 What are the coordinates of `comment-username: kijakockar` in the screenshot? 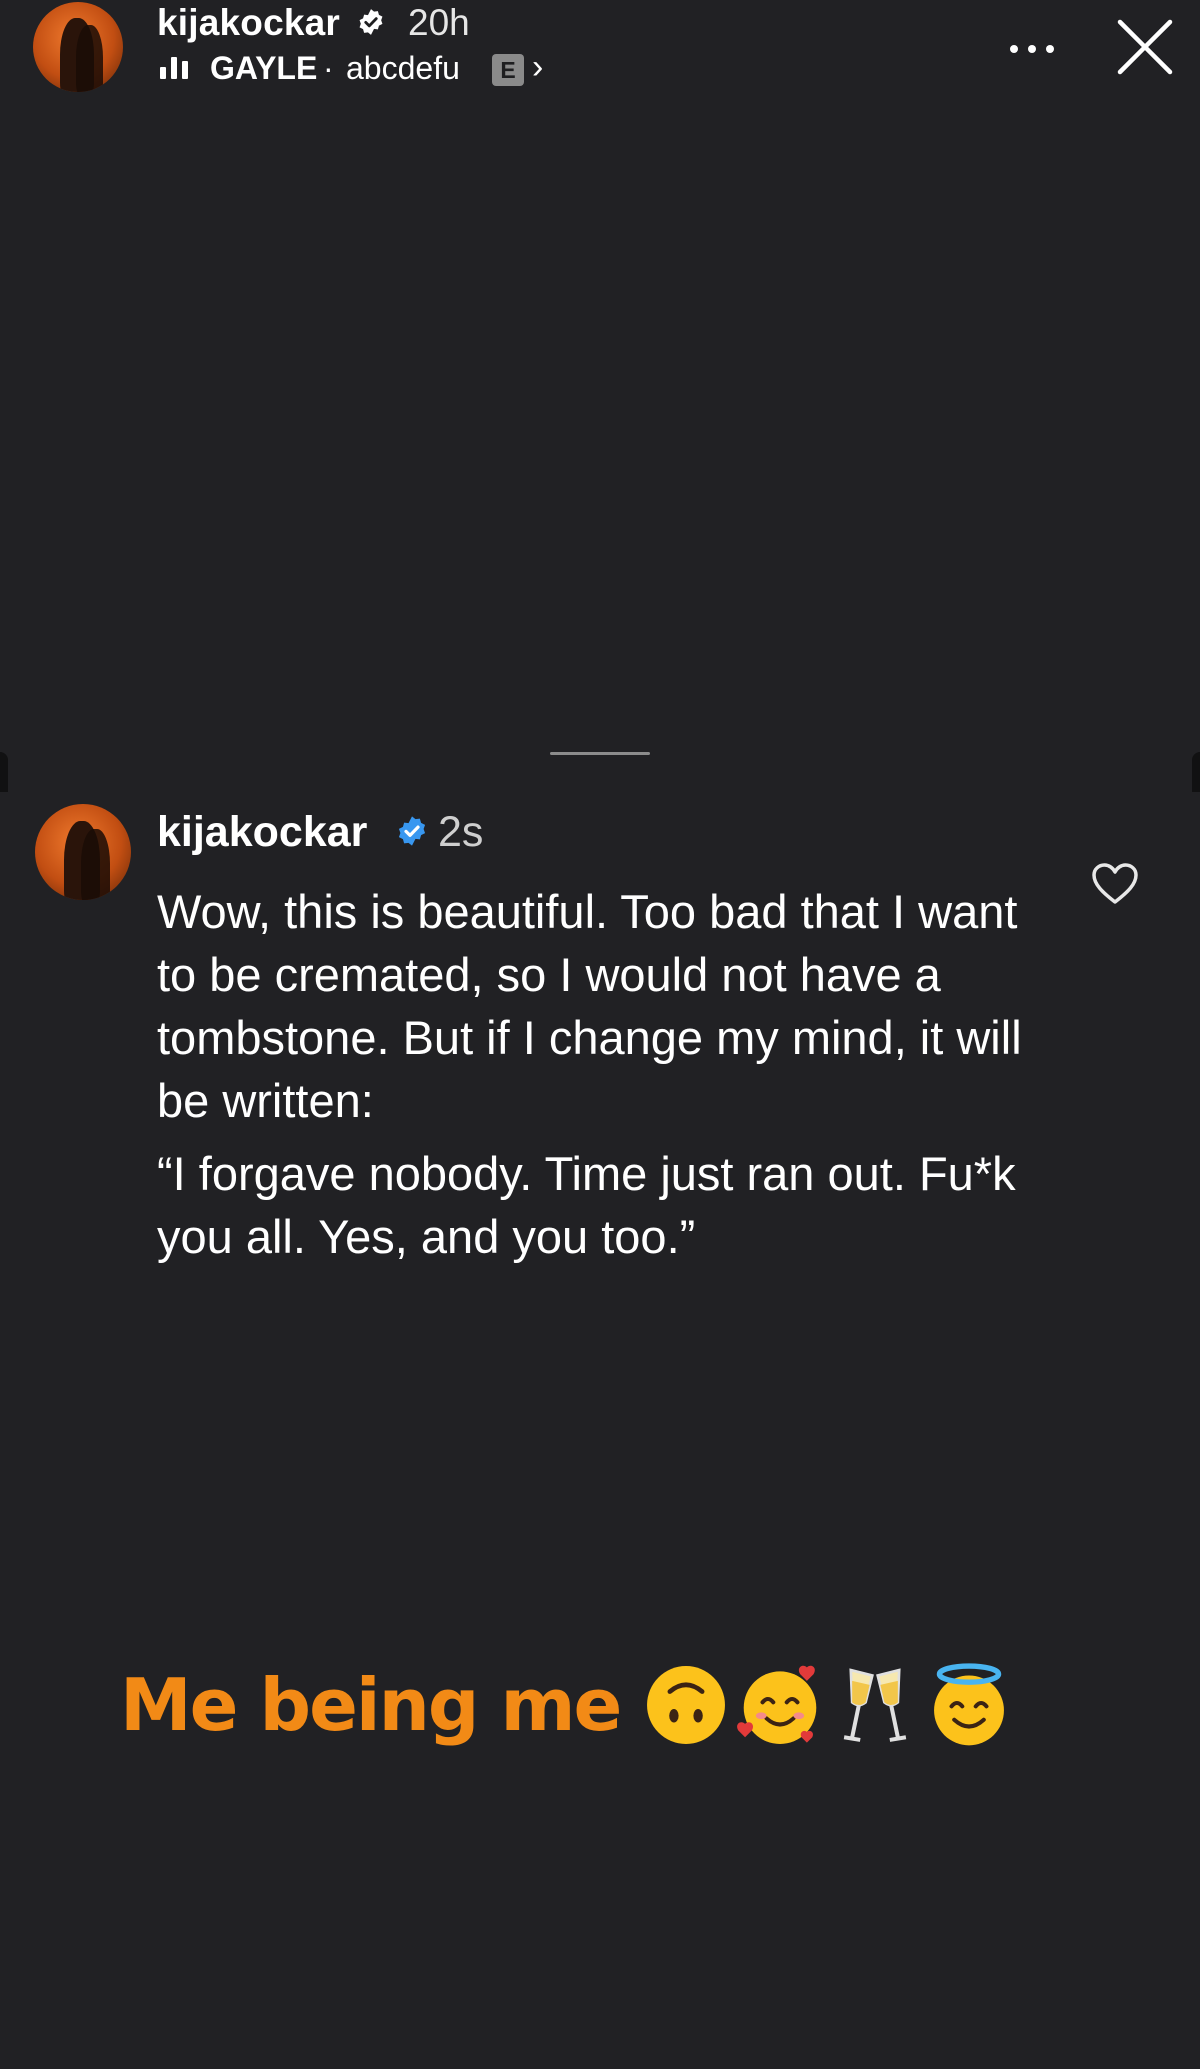 It's located at (262, 832).